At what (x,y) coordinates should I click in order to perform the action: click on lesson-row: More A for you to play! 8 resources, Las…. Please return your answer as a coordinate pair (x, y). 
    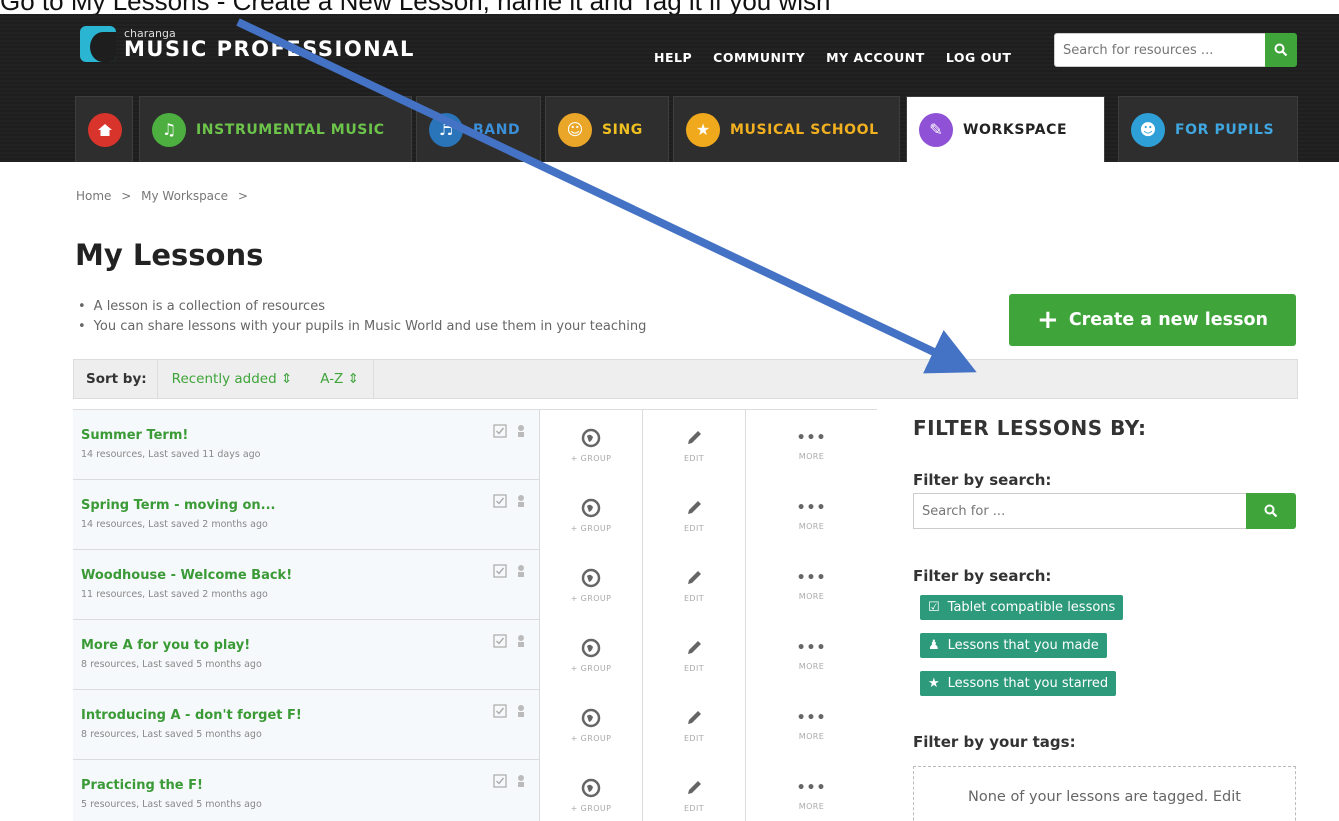
    Looking at the image, I should click on (475, 655).